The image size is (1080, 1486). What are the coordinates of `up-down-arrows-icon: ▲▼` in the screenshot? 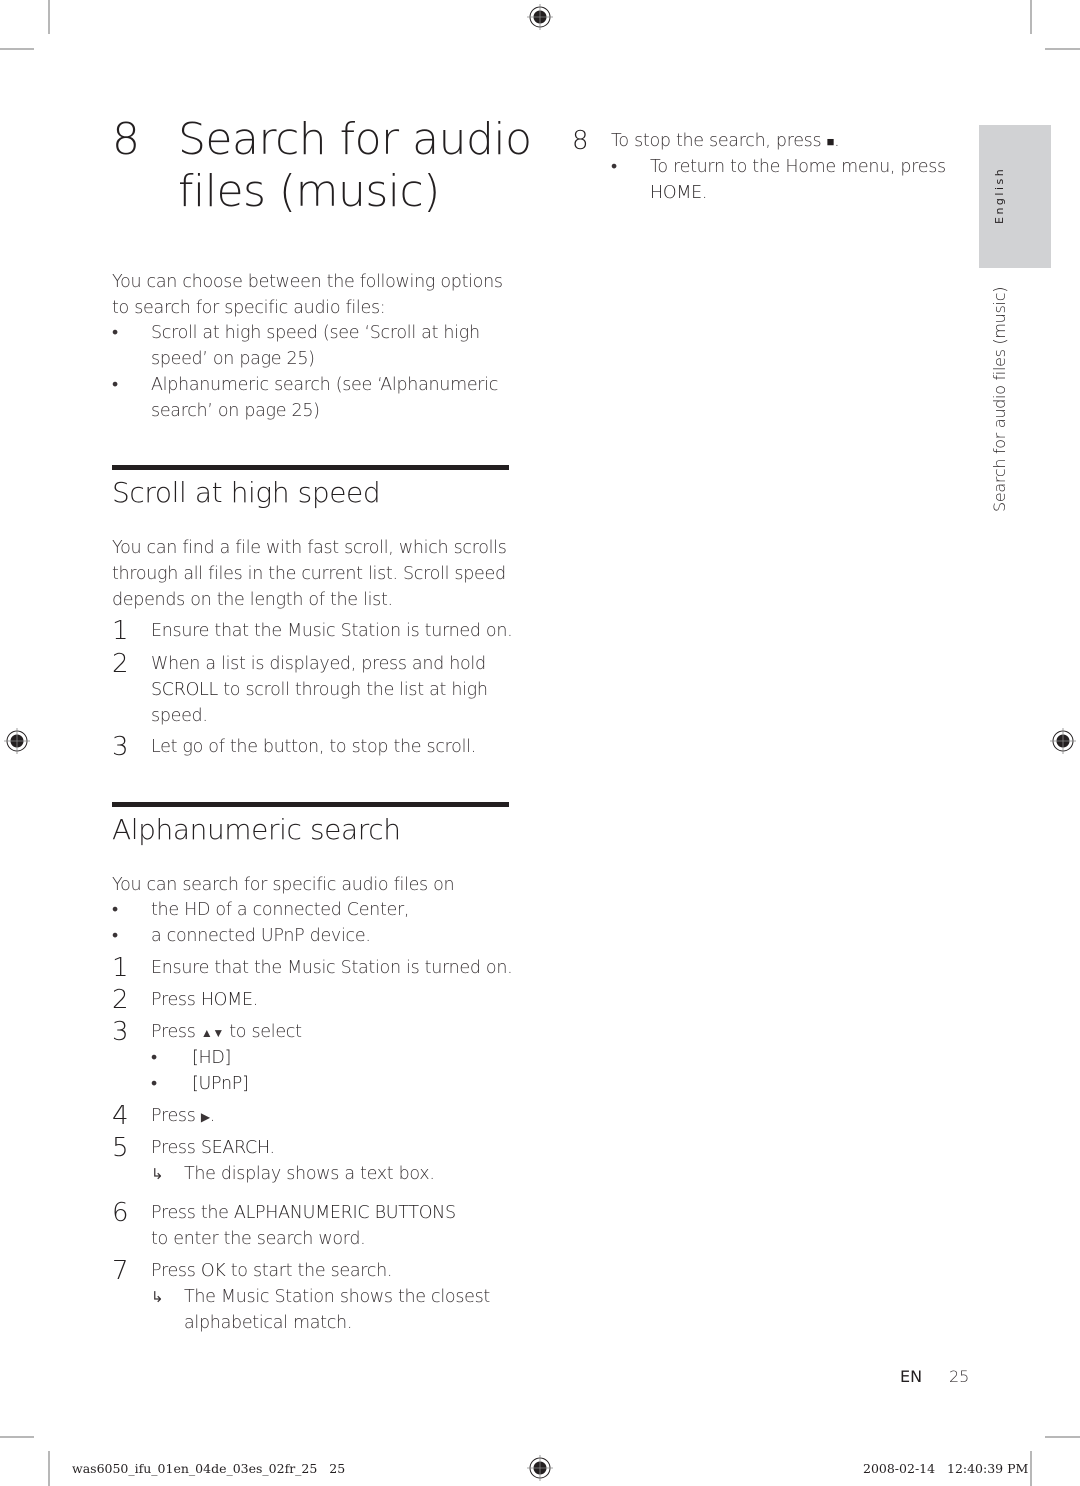 It's located at (212, 1033).